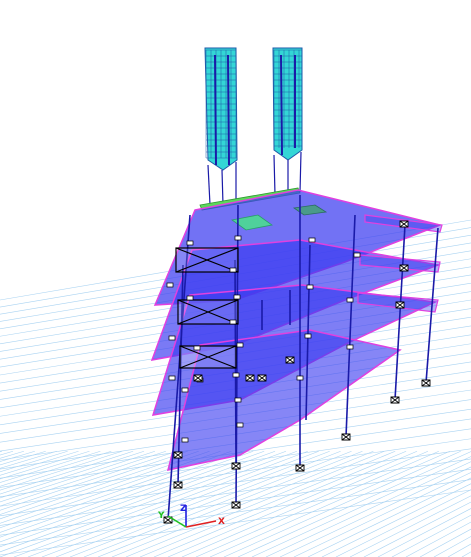  What do you see at coordinates (287, 104) in the screenshot?
I see `tower-shell-right` at bounding box center [287, 104].